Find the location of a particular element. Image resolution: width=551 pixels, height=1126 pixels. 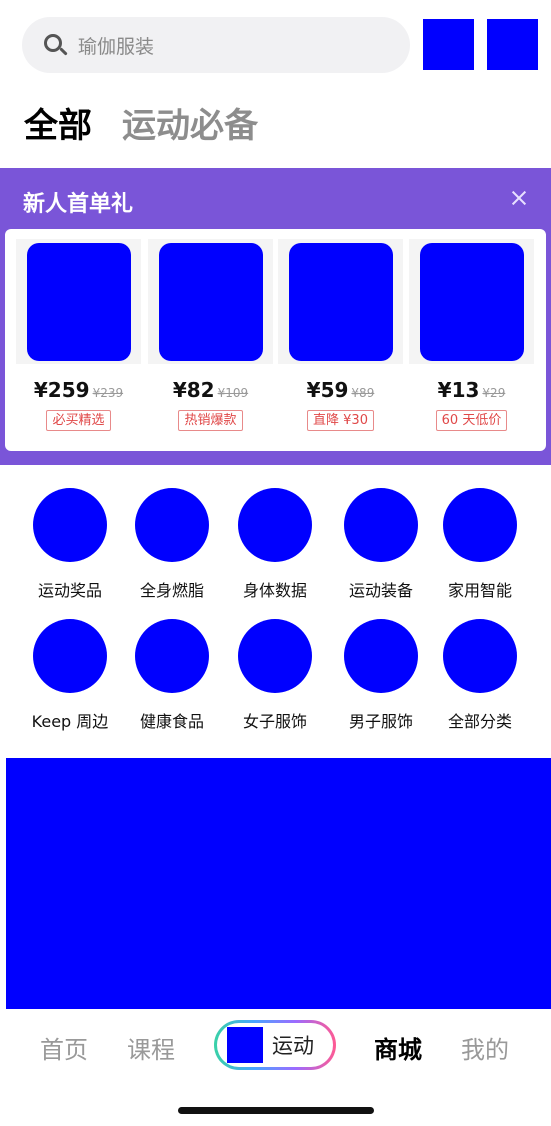

close-icon is located at coordinates (519, 198).